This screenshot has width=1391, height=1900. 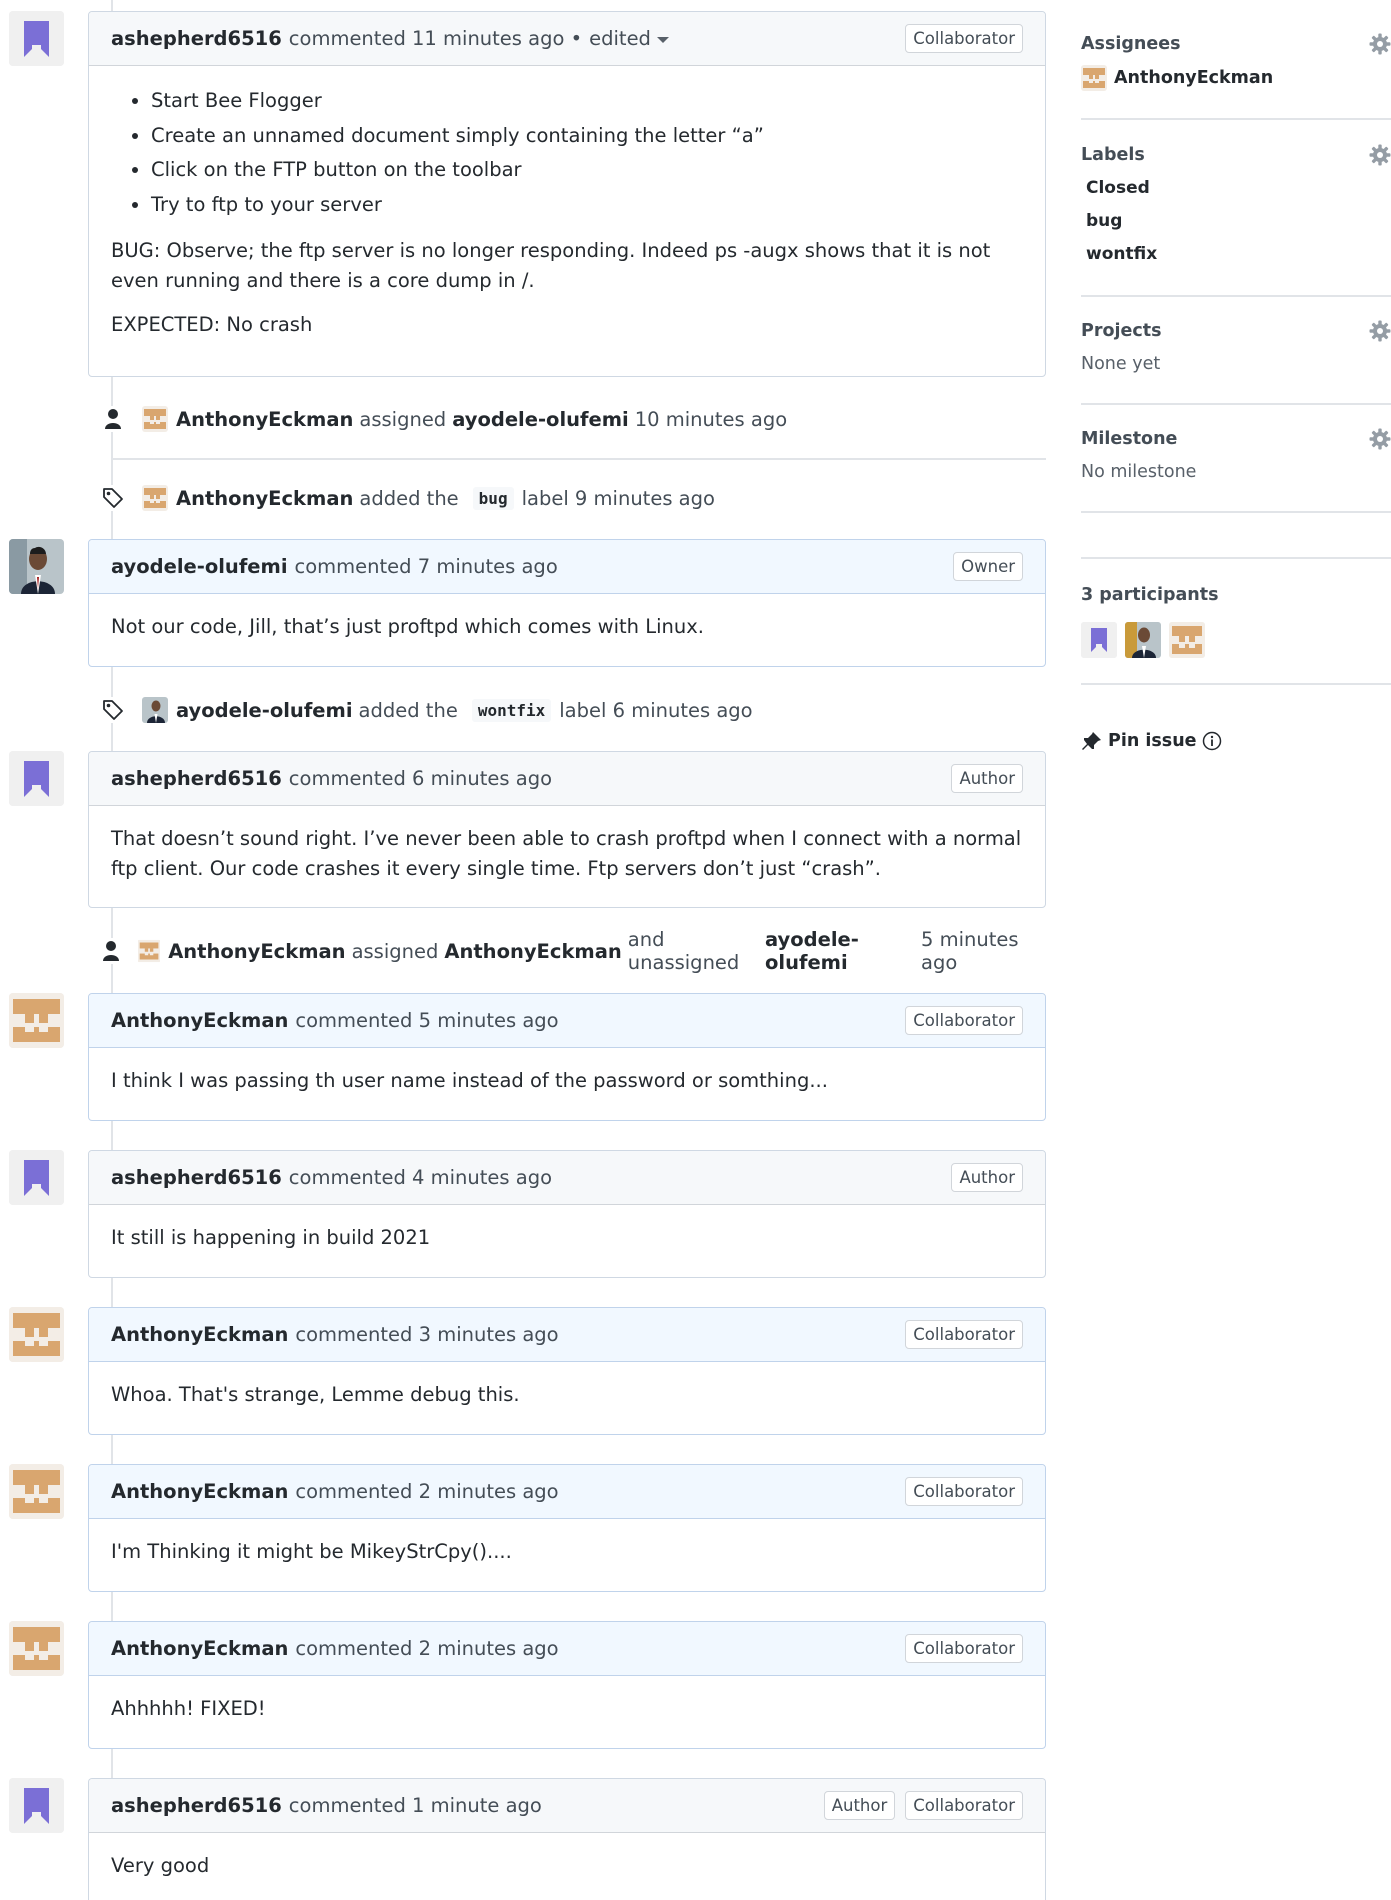 I want to click on comment-timestamp: commented 4 minutes ago, so click(x=420, y=1177).